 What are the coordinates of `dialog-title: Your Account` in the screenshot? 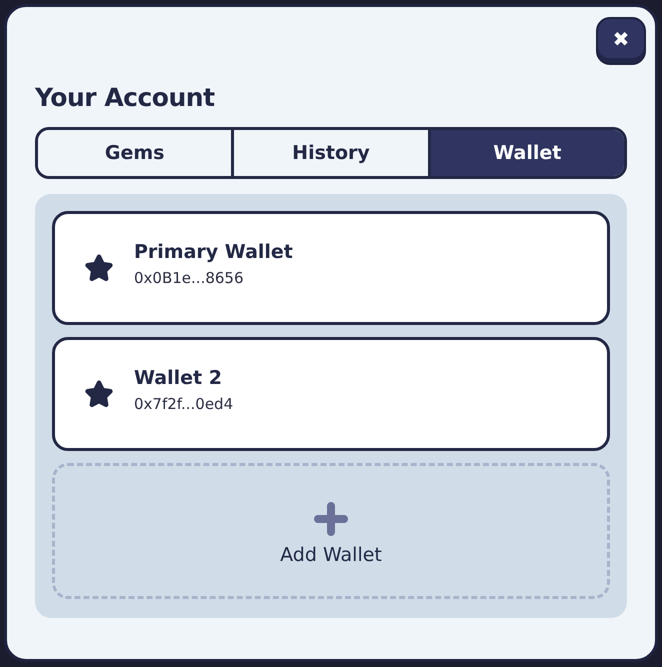 It's located at (125, 98).